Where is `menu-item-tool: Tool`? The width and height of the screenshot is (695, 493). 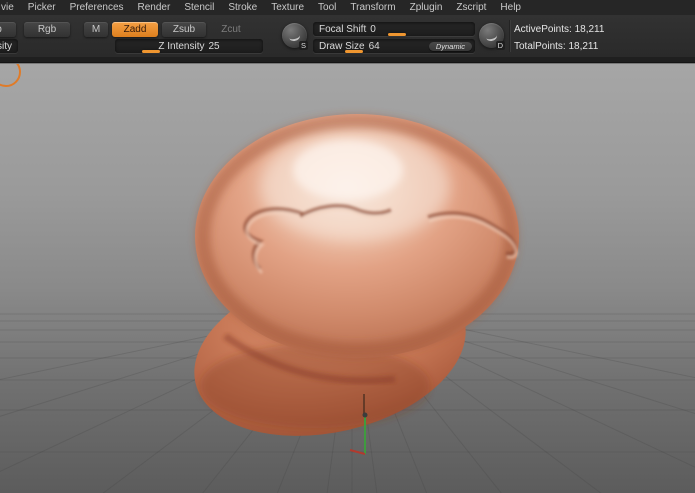
menu-item-tool: Tool is located at coordinates (327, 7).